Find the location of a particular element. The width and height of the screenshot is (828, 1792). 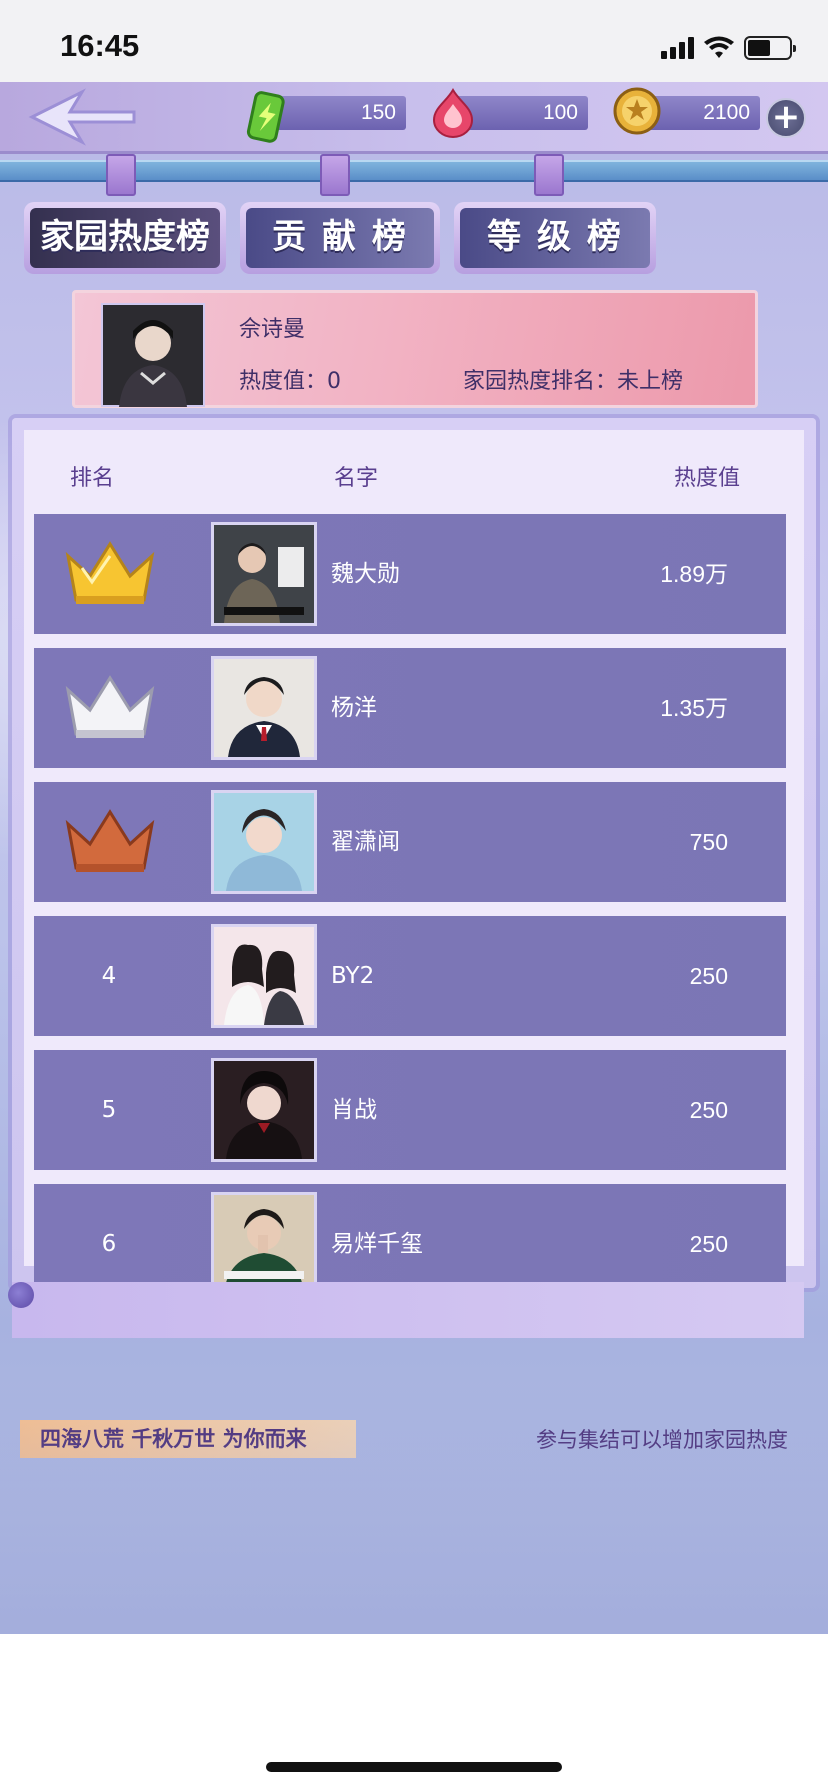

tab-label: 贡 献 榜 is located at coordinates (340, 238).